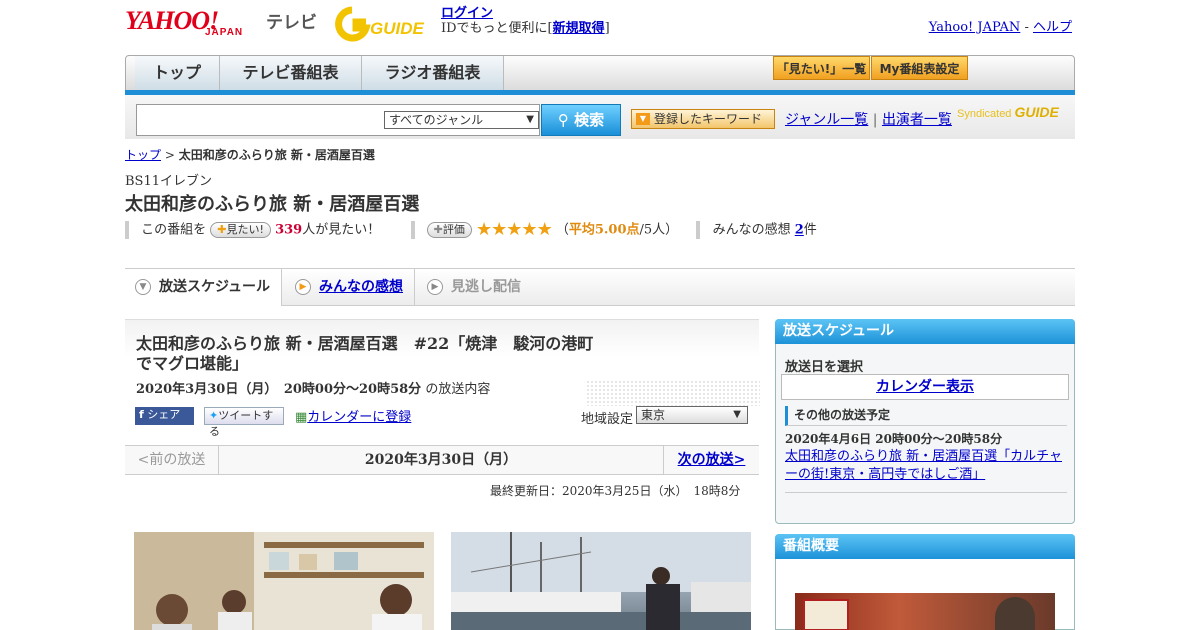 Image resolution: width=1200 pixels, height=630 pixels. Describe the element at coordinates (177, 73) in the screenshot. I see `nav-tab-top: トップ` at that location.